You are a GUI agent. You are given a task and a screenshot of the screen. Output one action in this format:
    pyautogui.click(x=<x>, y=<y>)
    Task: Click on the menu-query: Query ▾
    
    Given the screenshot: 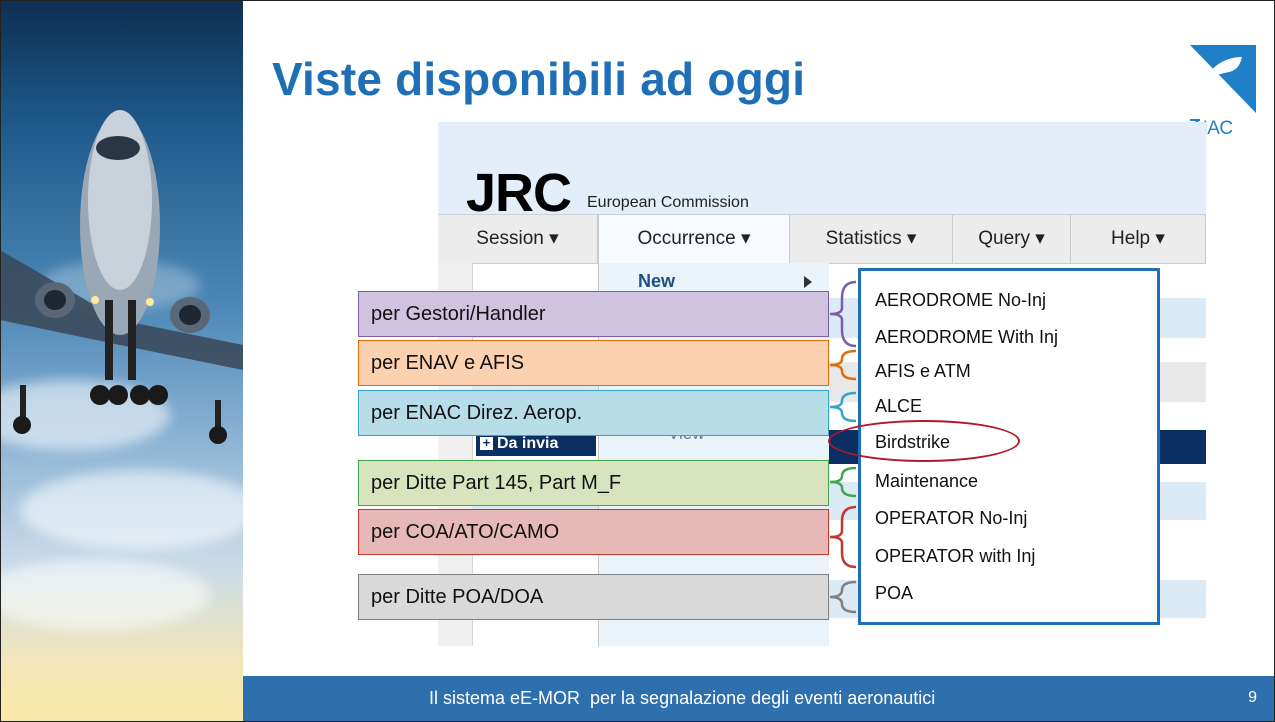 What is the action you would take?
    pyautogui.click(x=1012, y=239)
    